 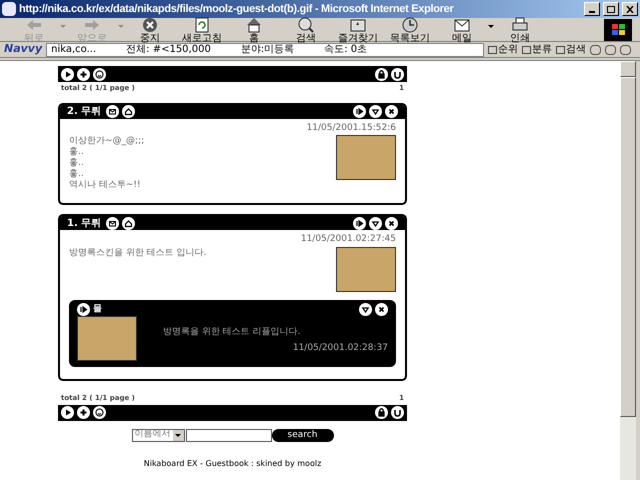 What do you see at coordinates (105, 185) in the screenshot?
I see `message-line: 역시나 테스투~!!` at bounding box center [105, 185].